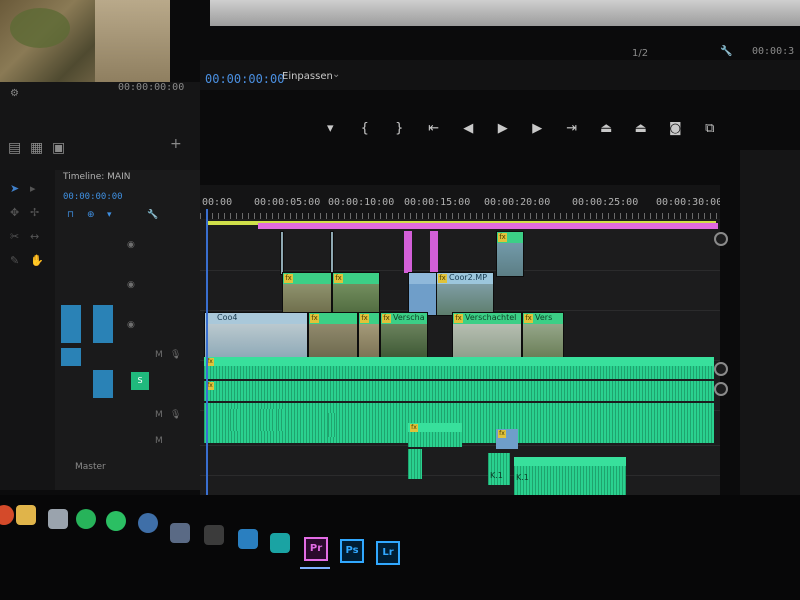 This screenshot has width=800, height=600. I want to click on lift-icon: ⏏, so click(606, 129).